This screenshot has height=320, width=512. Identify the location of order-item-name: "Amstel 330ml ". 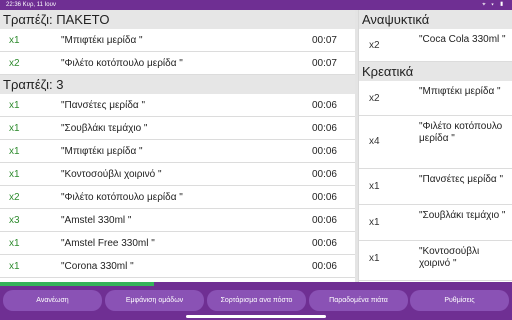
(96, 220).